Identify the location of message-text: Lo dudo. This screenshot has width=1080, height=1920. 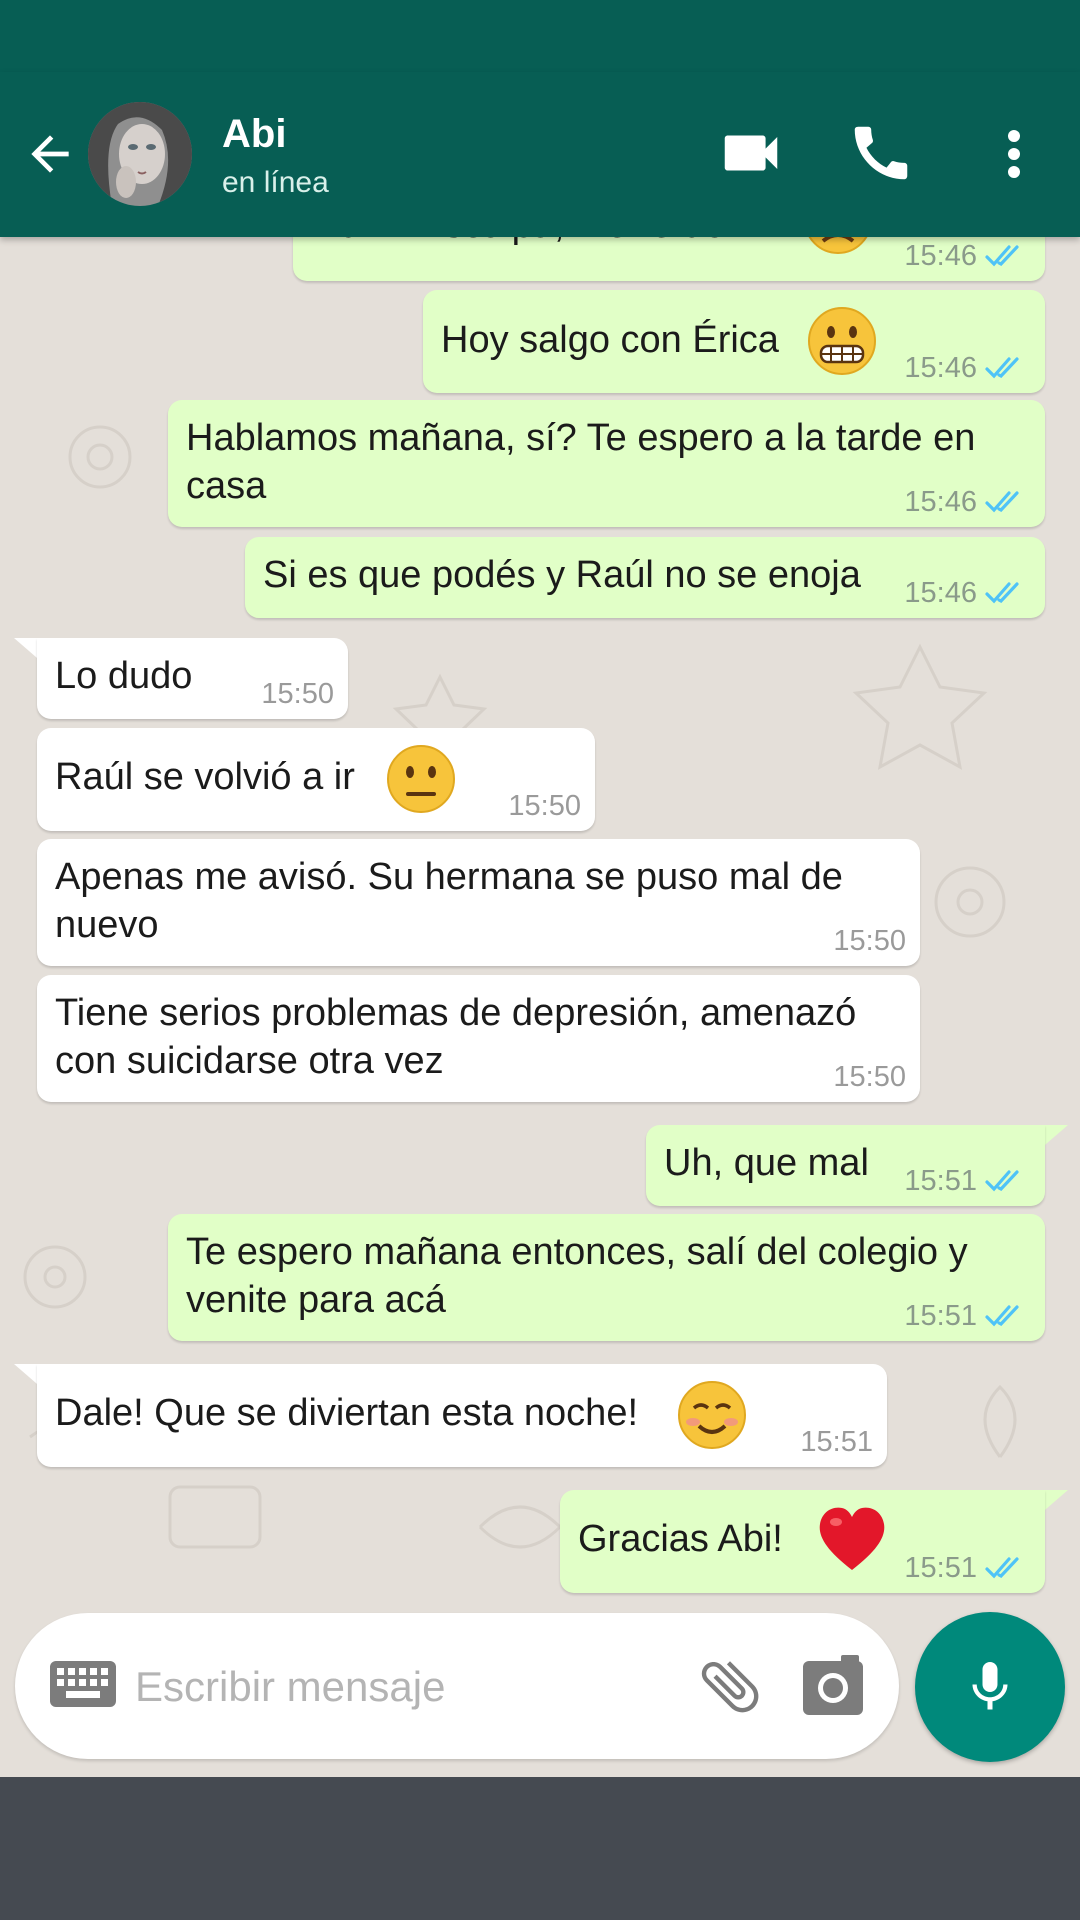
(124, 676).